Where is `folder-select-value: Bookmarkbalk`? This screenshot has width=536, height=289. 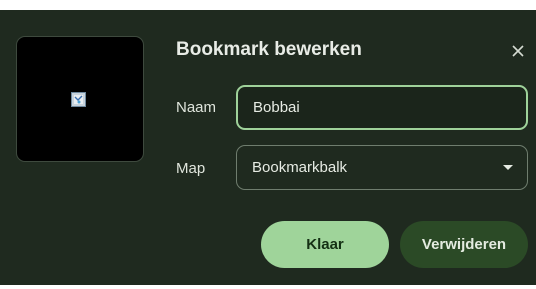 folder-select-value: Bookmarkbalk is located at coordinates (300, 167).